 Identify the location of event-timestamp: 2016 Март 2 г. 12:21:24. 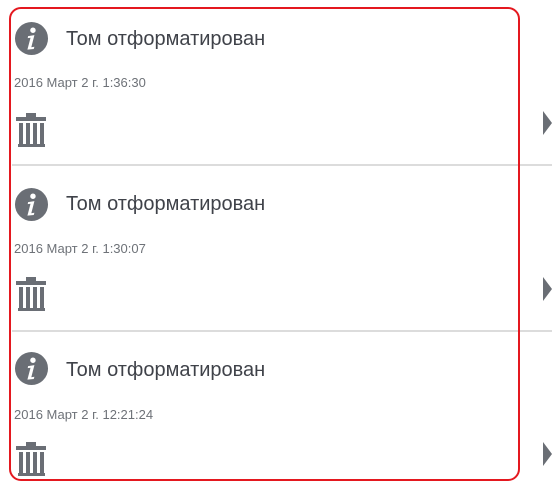
(84, 414).